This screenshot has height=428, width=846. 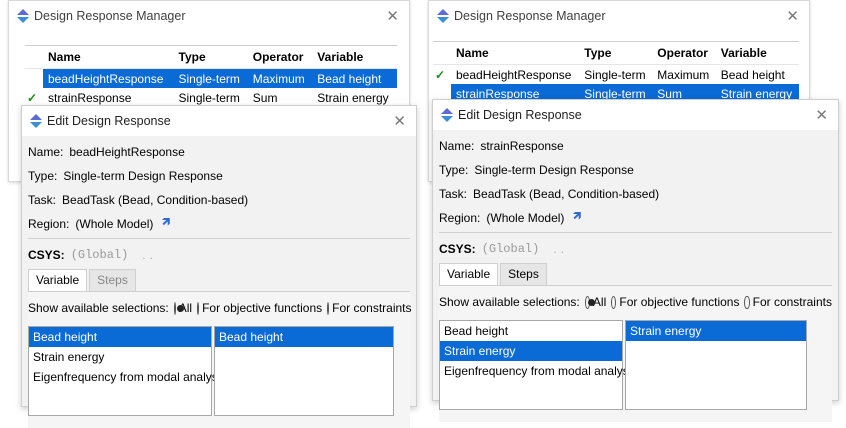 What do you see at coordinates (635, 115) in the screenshot?
I see `edit-titlebar: Edit Design Response ✕` at bounding box center [635, 115].